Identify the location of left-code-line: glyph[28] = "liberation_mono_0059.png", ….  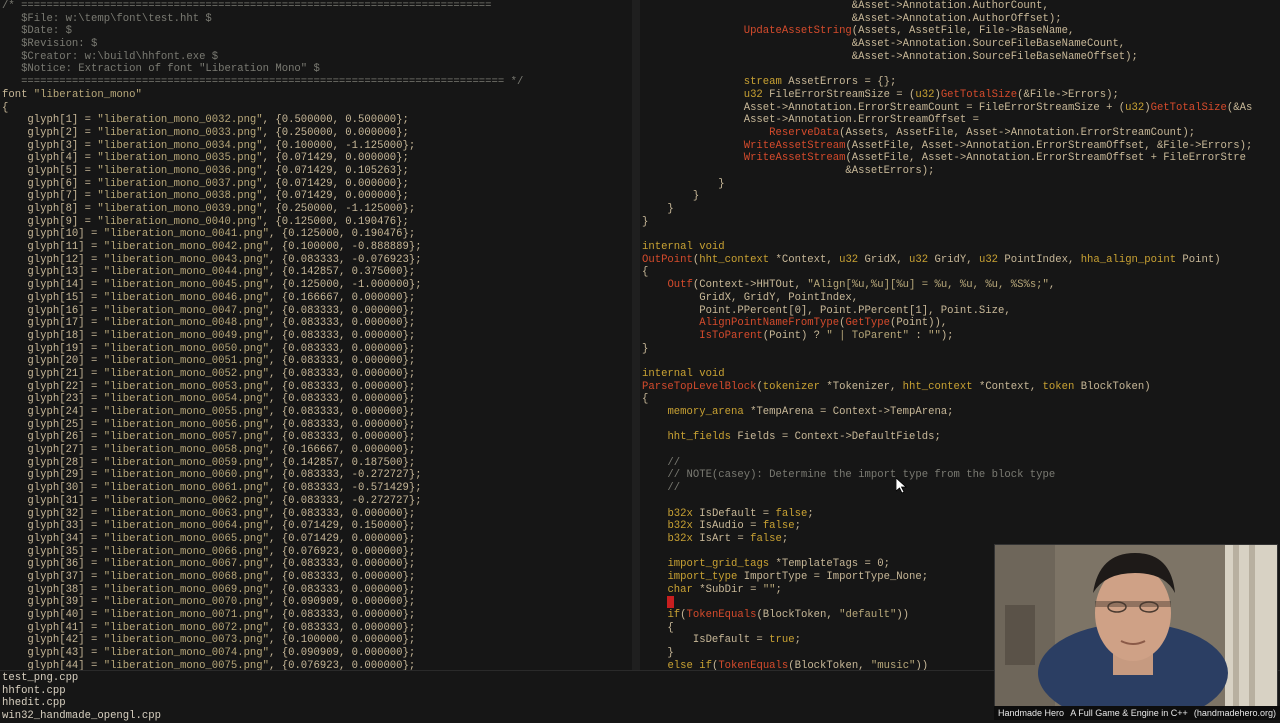
(317, 463).